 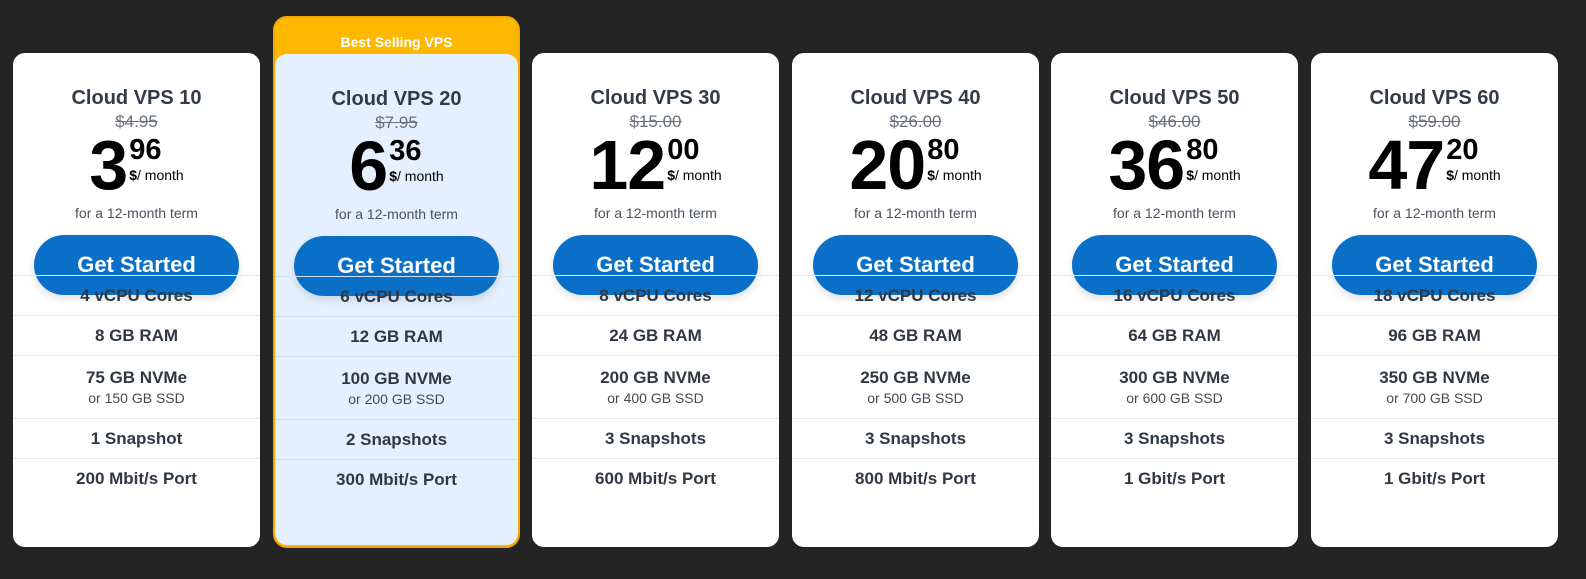 I want to click on feature-ram: 64 GB RAM, so click(x=1174, y=336).